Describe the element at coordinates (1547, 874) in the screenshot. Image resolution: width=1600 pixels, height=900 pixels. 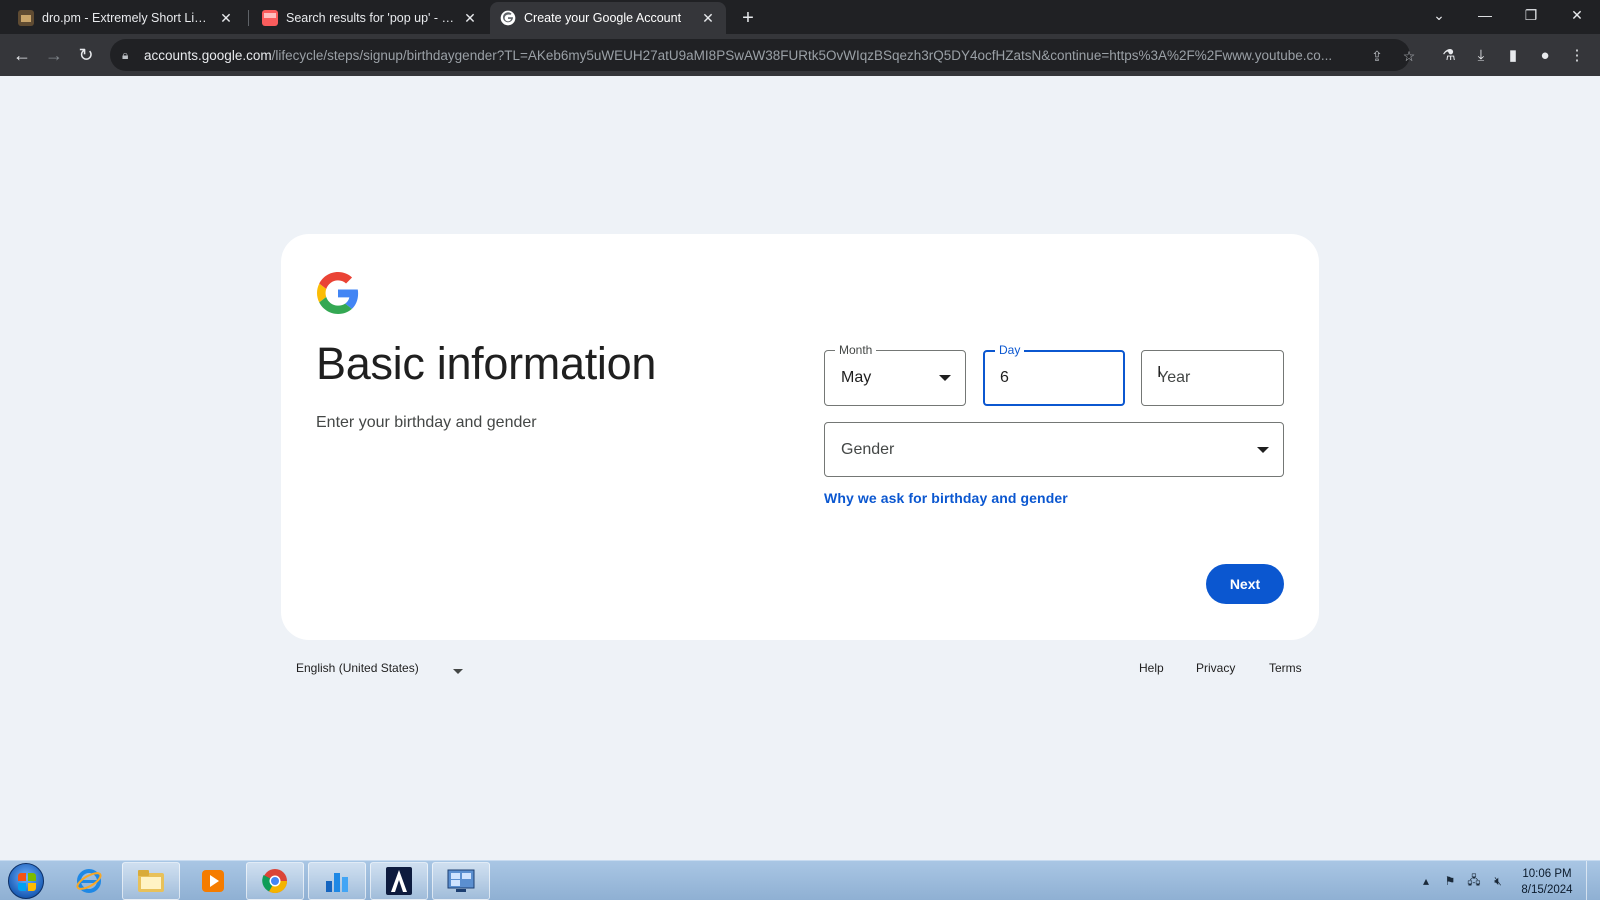
I see `clock-time: 10:06 PM` at that location.